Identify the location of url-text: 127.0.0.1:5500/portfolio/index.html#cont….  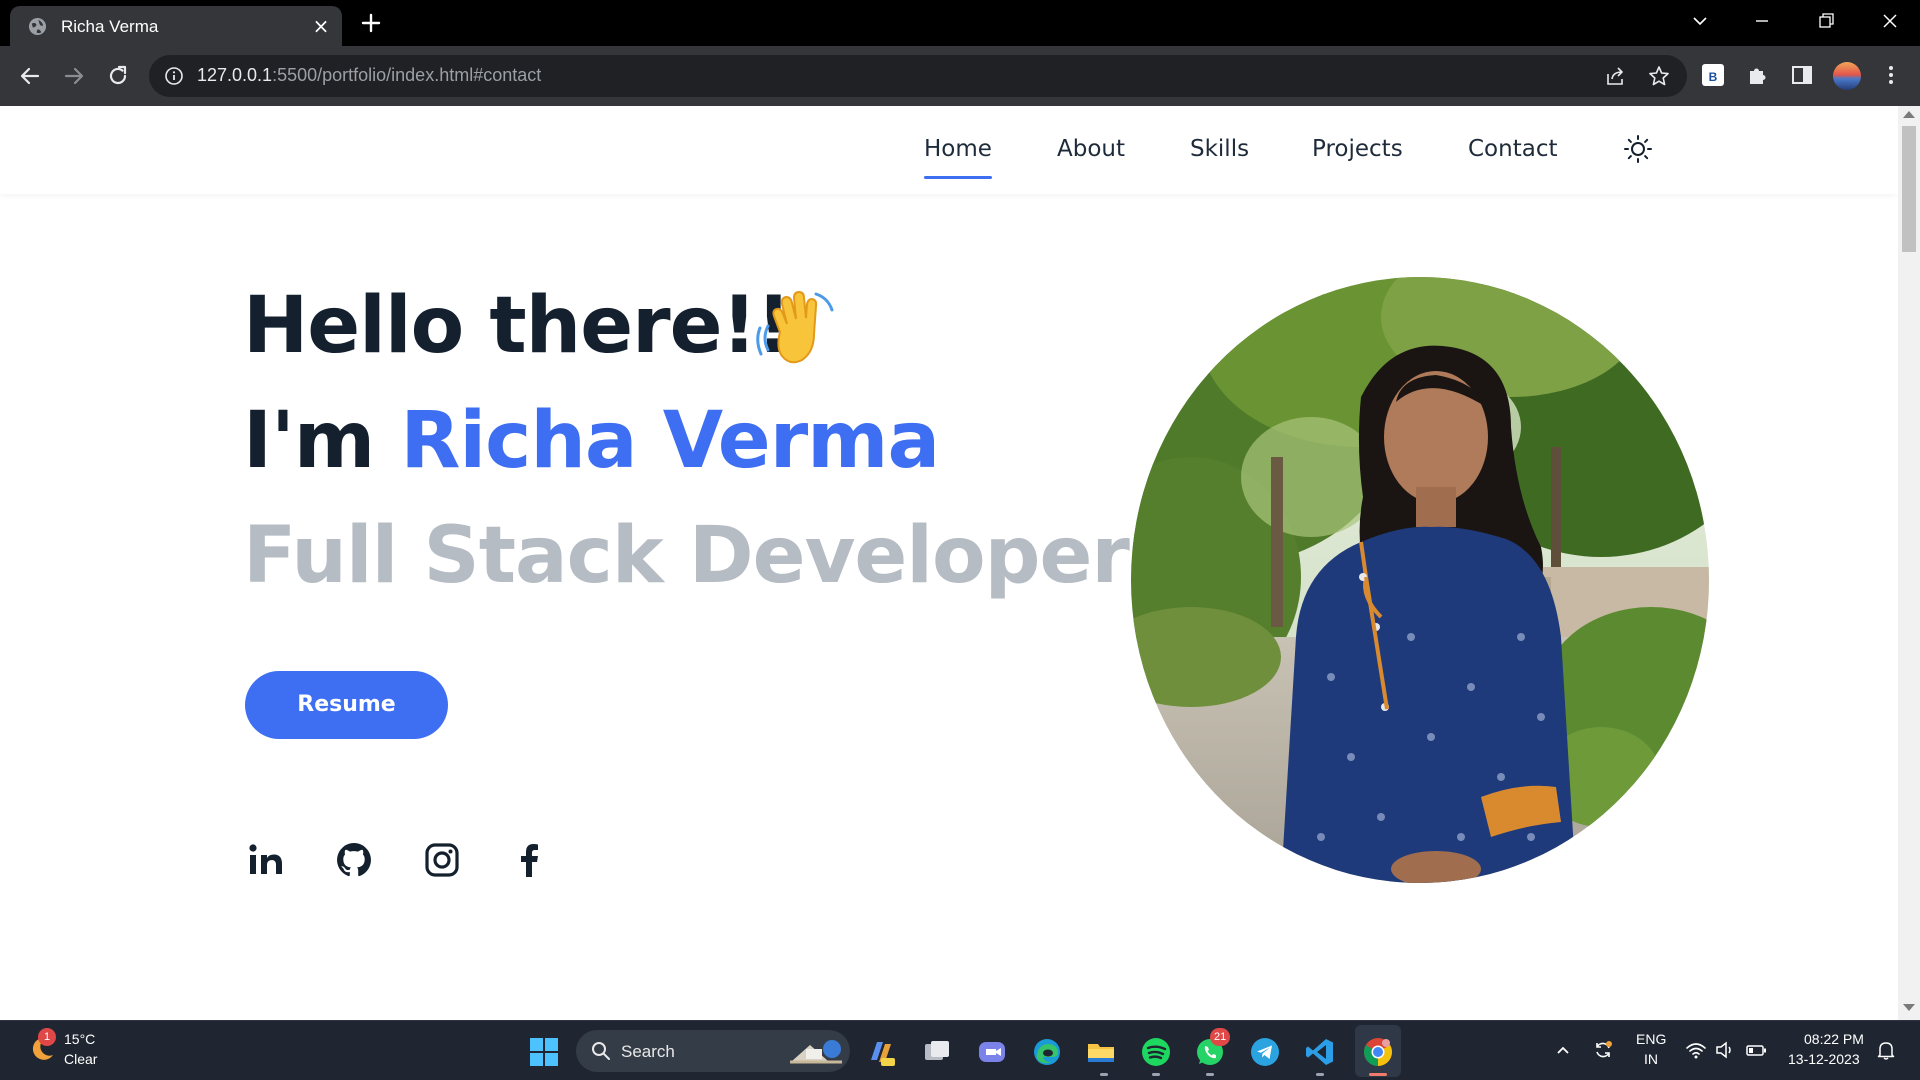
(369, 75).